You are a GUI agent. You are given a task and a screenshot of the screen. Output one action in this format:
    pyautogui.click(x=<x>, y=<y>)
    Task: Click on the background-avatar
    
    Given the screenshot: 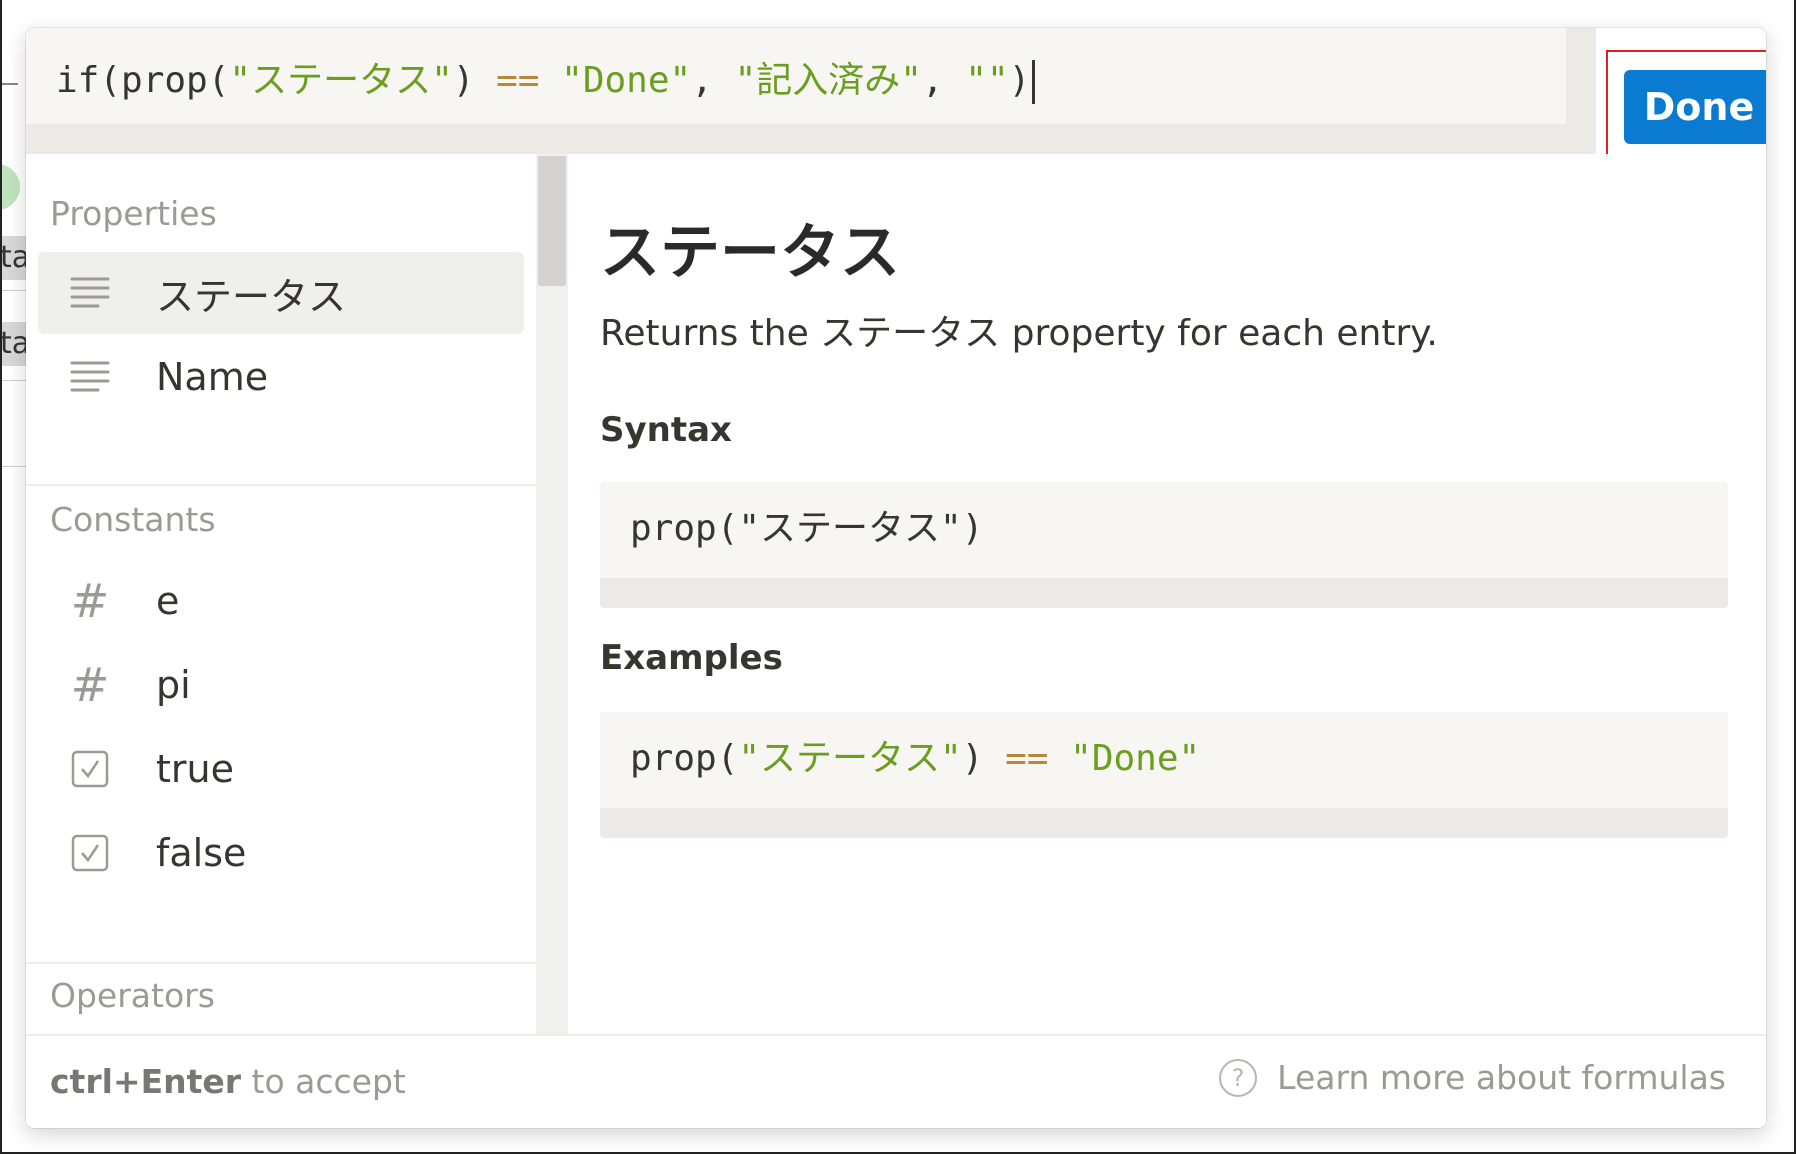 What is the action you would take?
    pyautogui.click(x=10, y=187)
    